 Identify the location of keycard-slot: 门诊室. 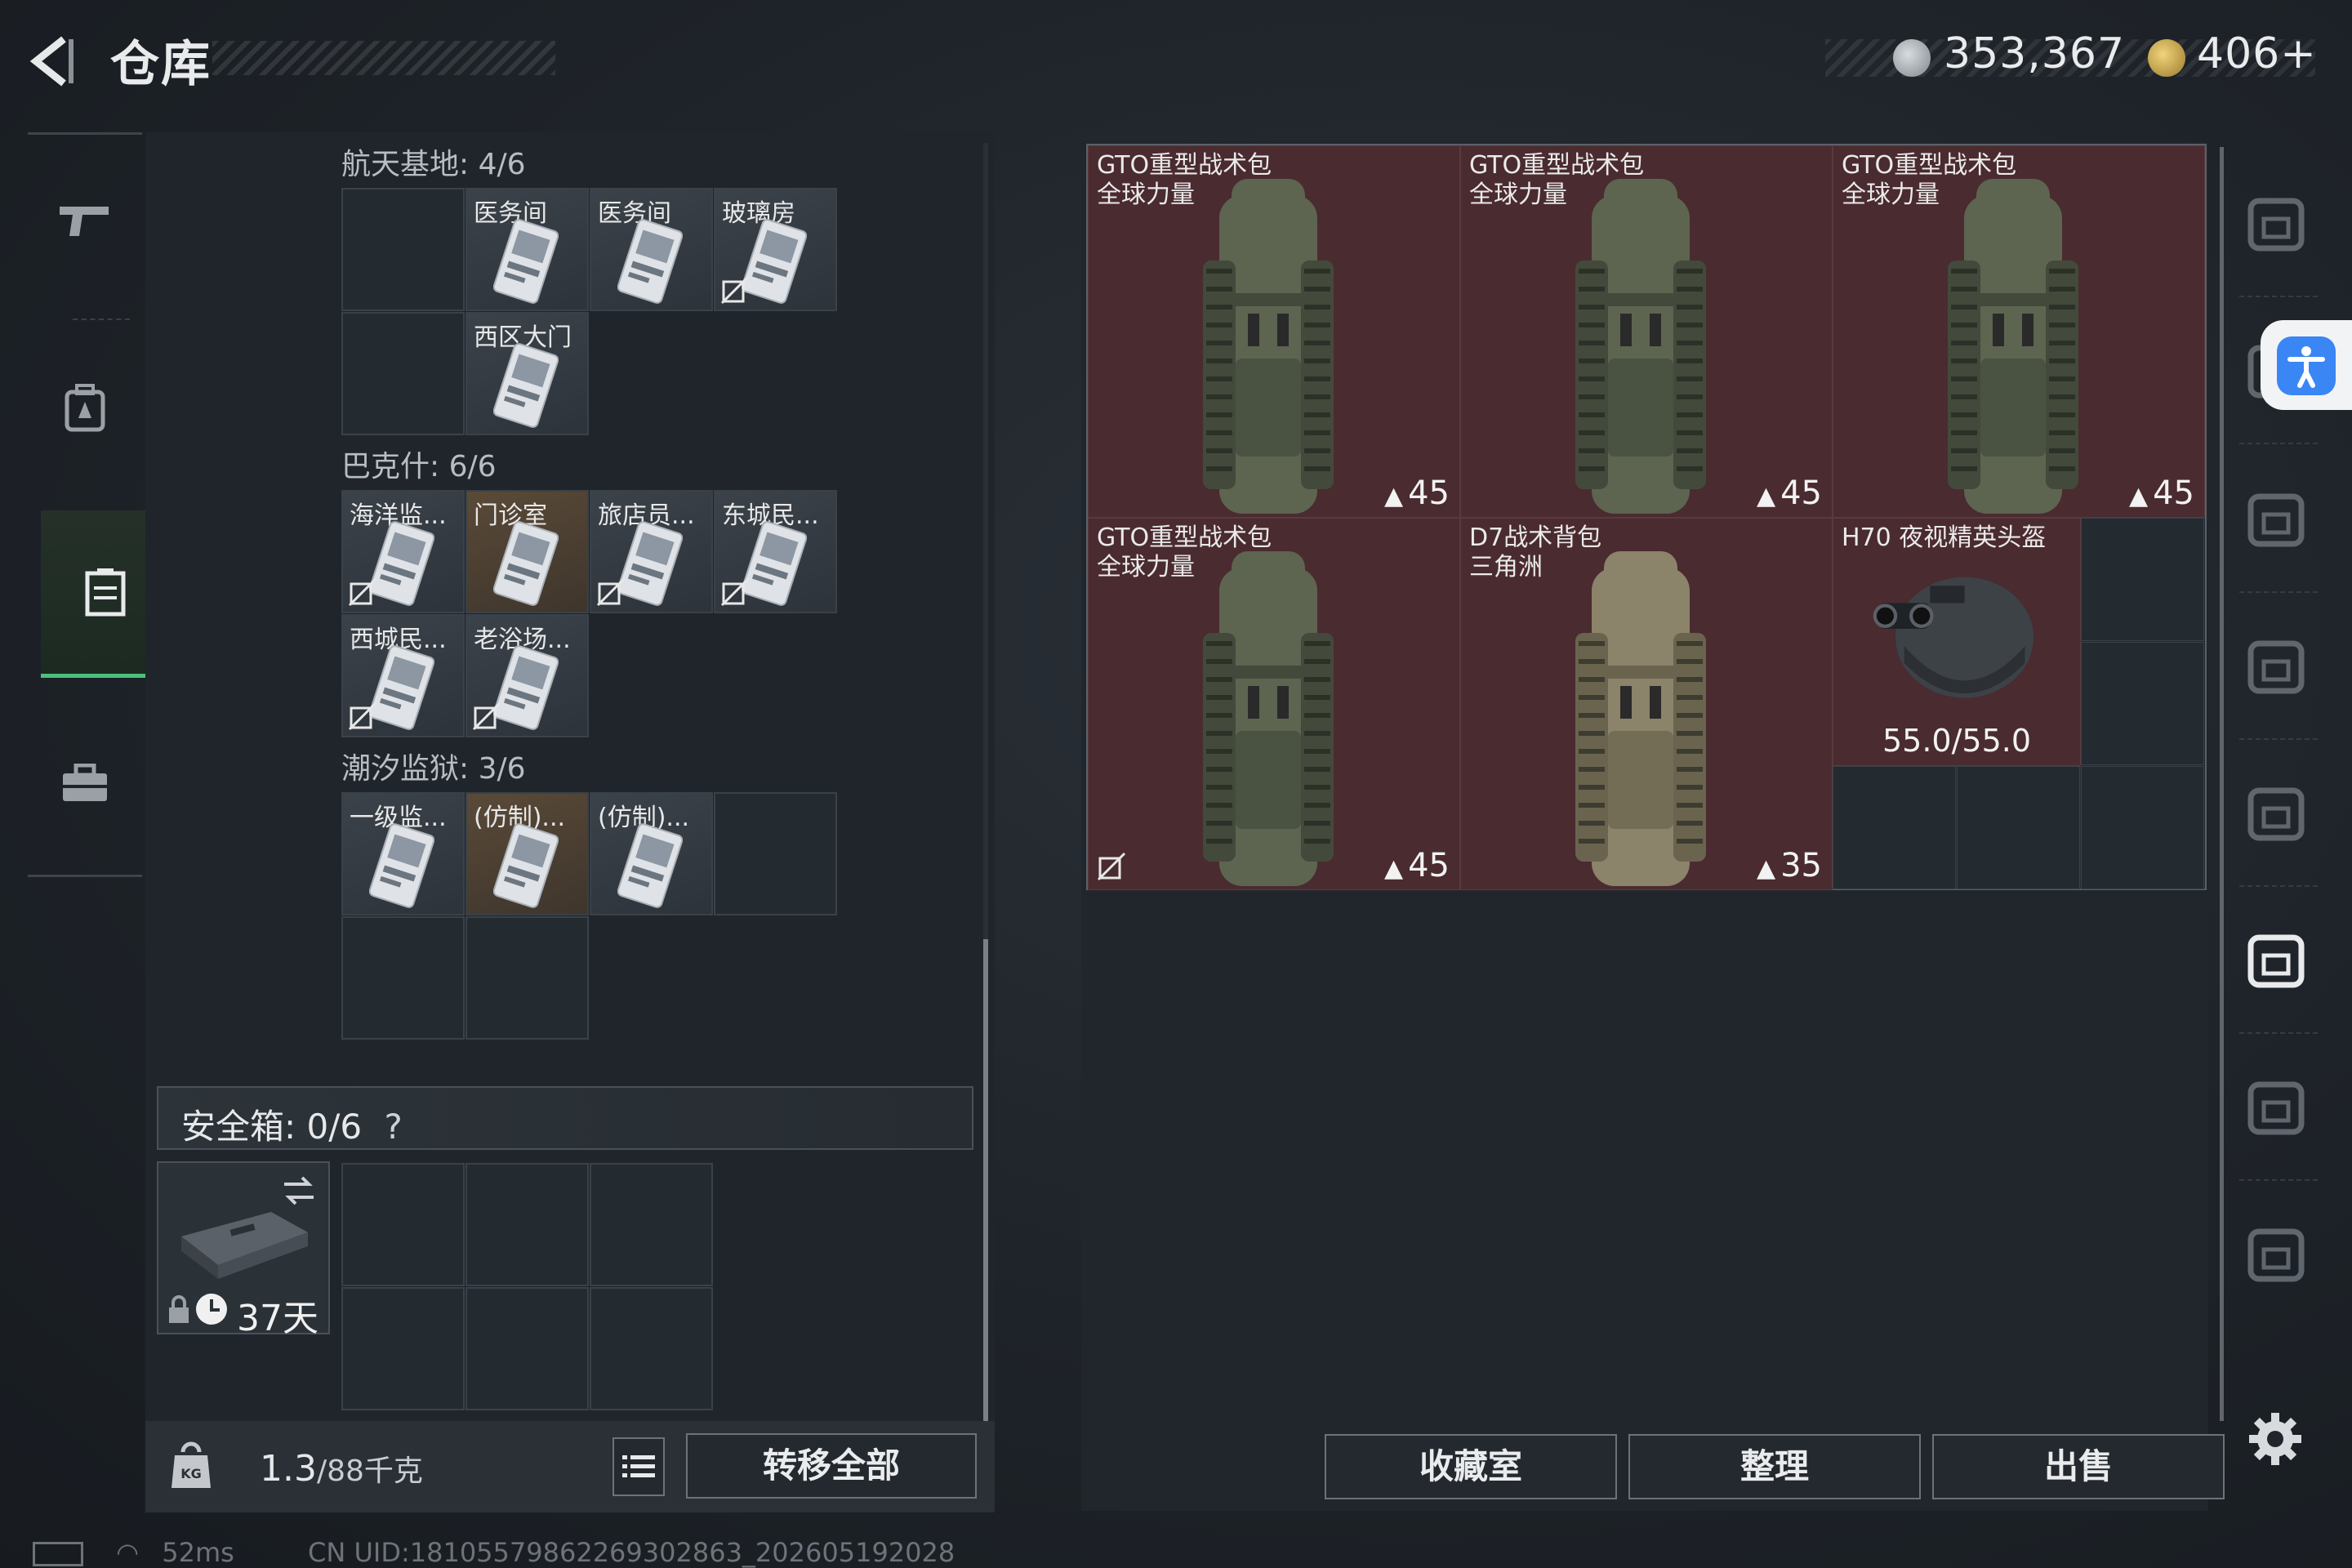
(527, 551).